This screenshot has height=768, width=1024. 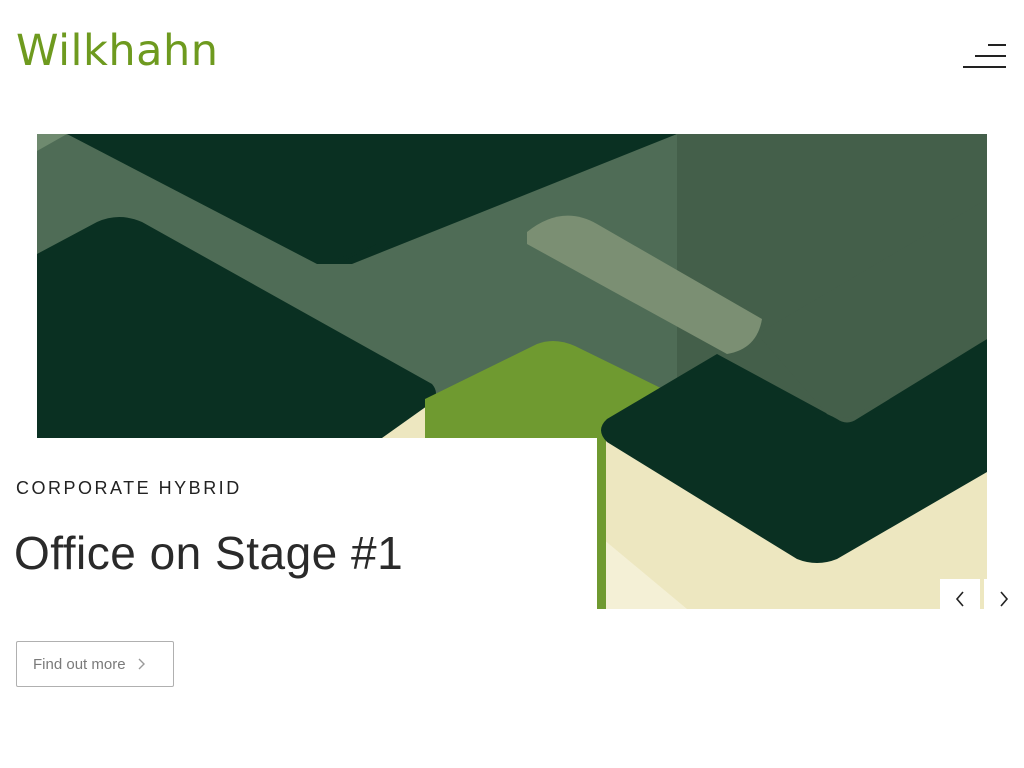 What do you see at coordinates (129, 488) in the screenshot?
I see `hero-kicker: CORPORATE HYBRID` at bounding box center [129, 488].